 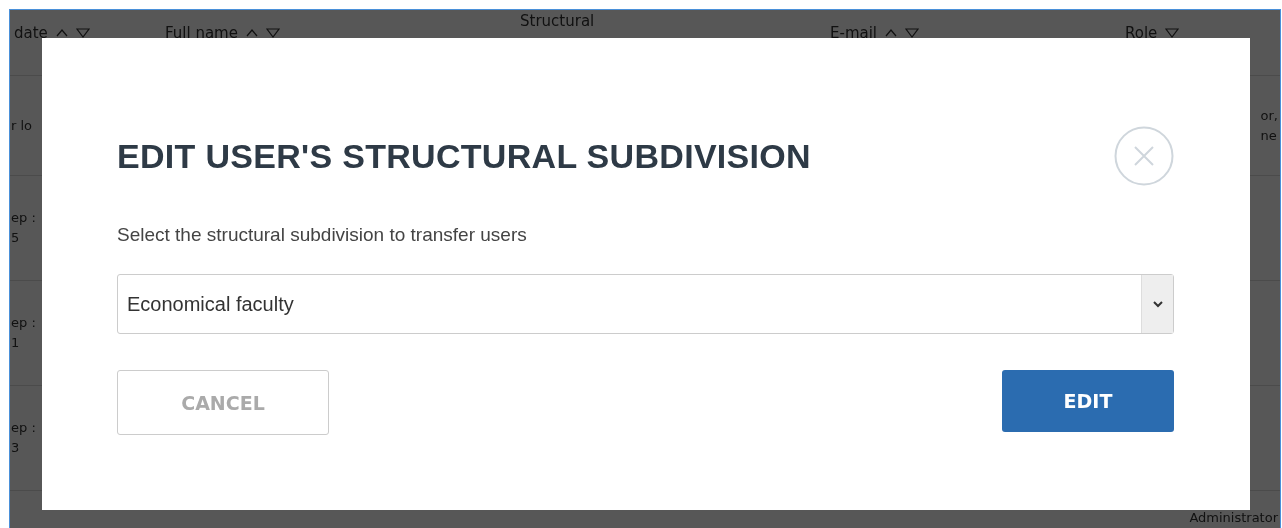 I want to click on dialog-title: EDIT USER'S STRUCTURAL SUBDIVISION, so click(x=464, y=156).